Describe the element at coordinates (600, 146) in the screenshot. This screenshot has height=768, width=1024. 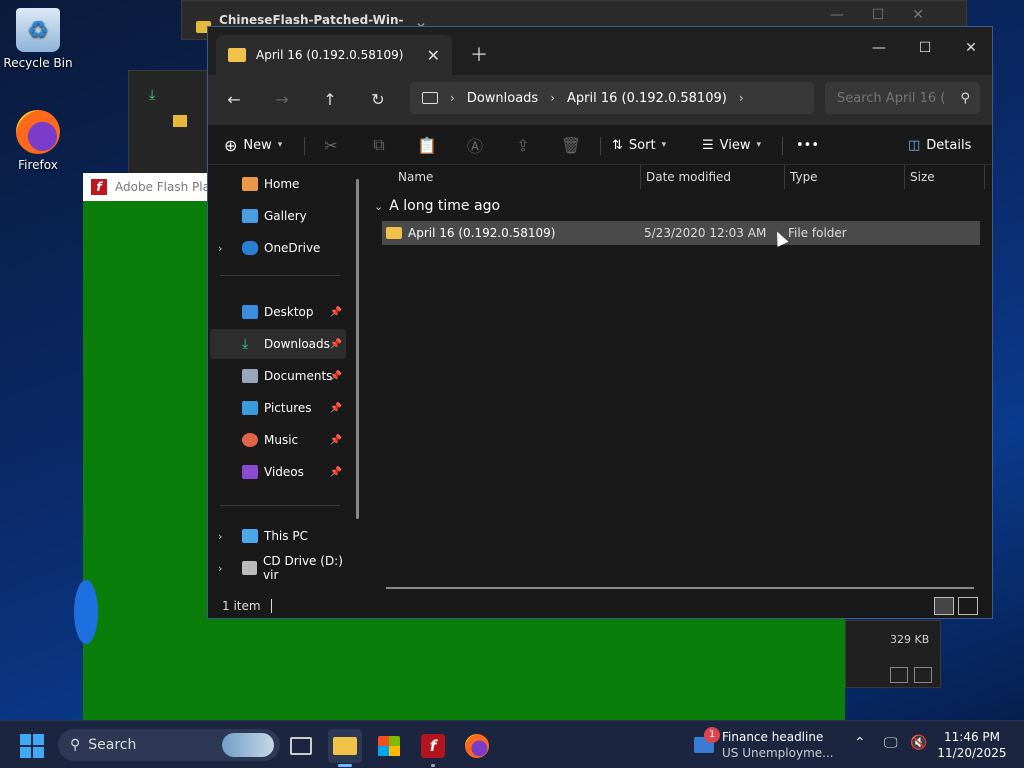
I see `toolbar-divider` at that location.